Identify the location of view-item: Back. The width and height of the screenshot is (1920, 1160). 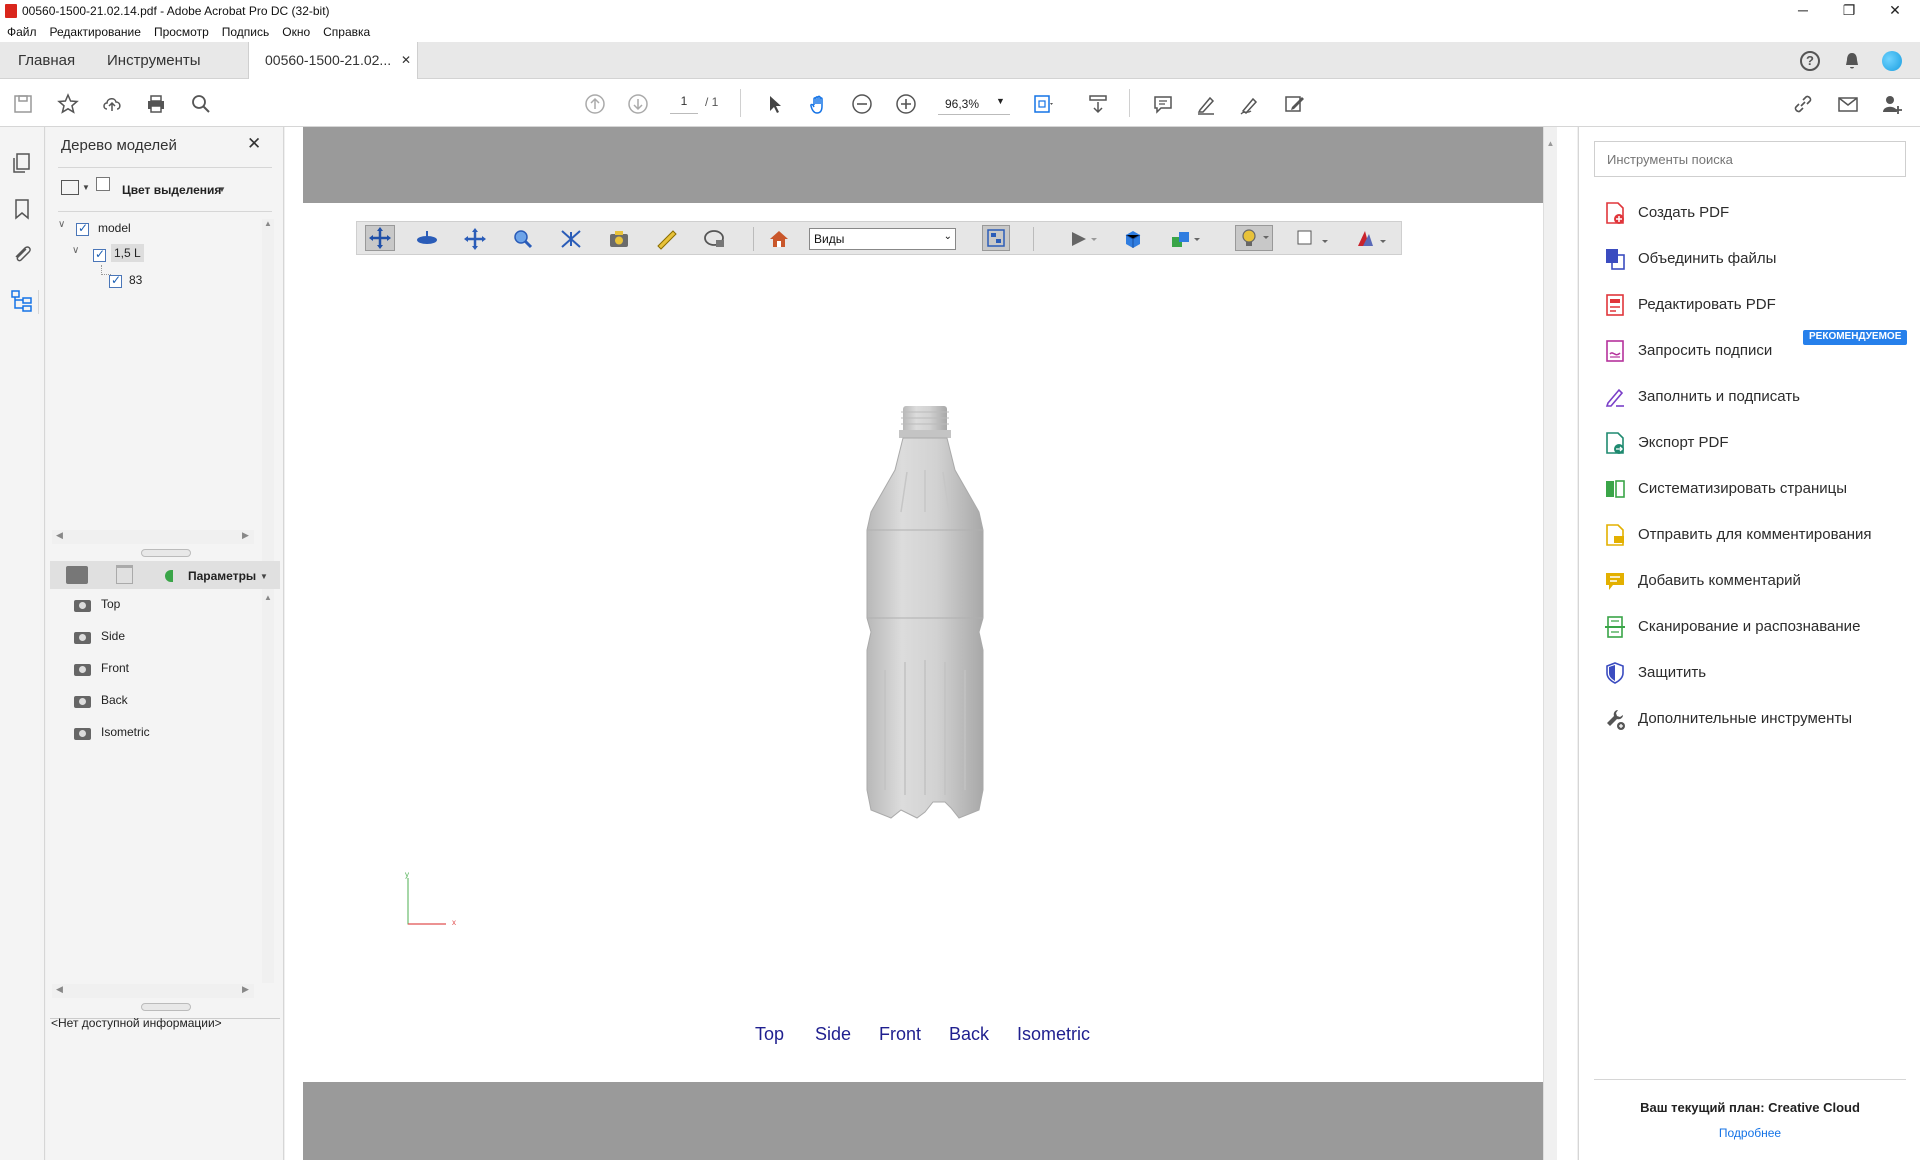
(114, 700).